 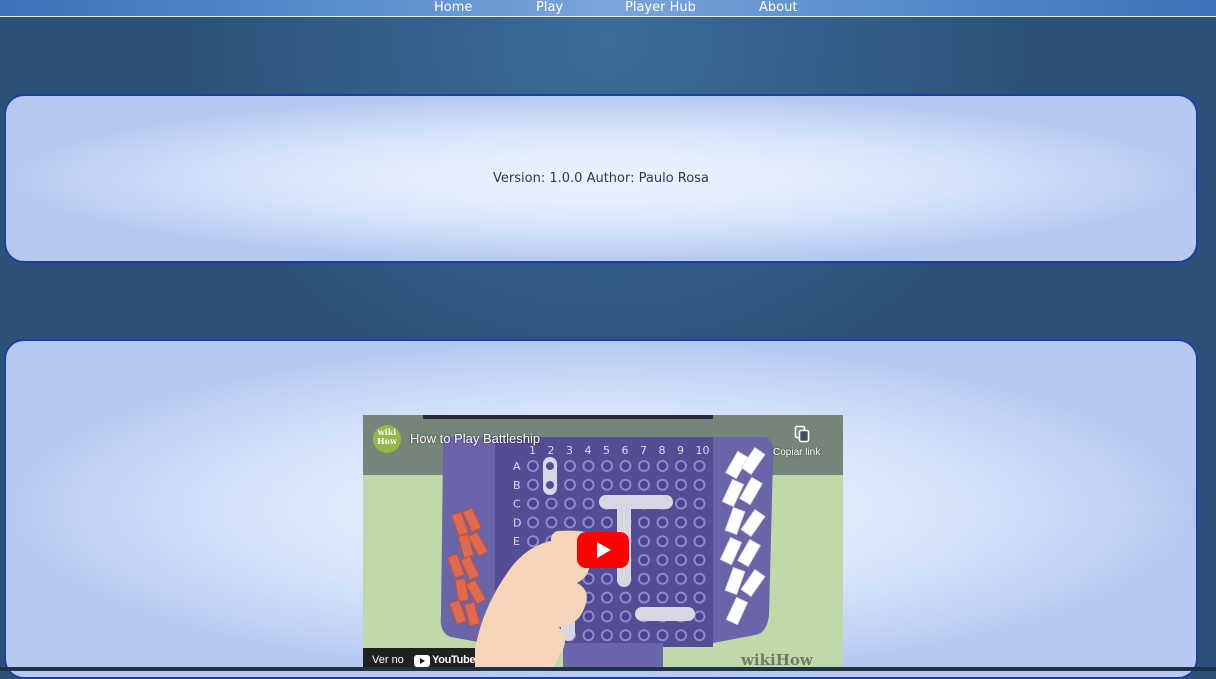 What do you see at coordinates (588, 450) in the screenshot?
I see `board-column-label: 4` at bounding box center [588, 450].